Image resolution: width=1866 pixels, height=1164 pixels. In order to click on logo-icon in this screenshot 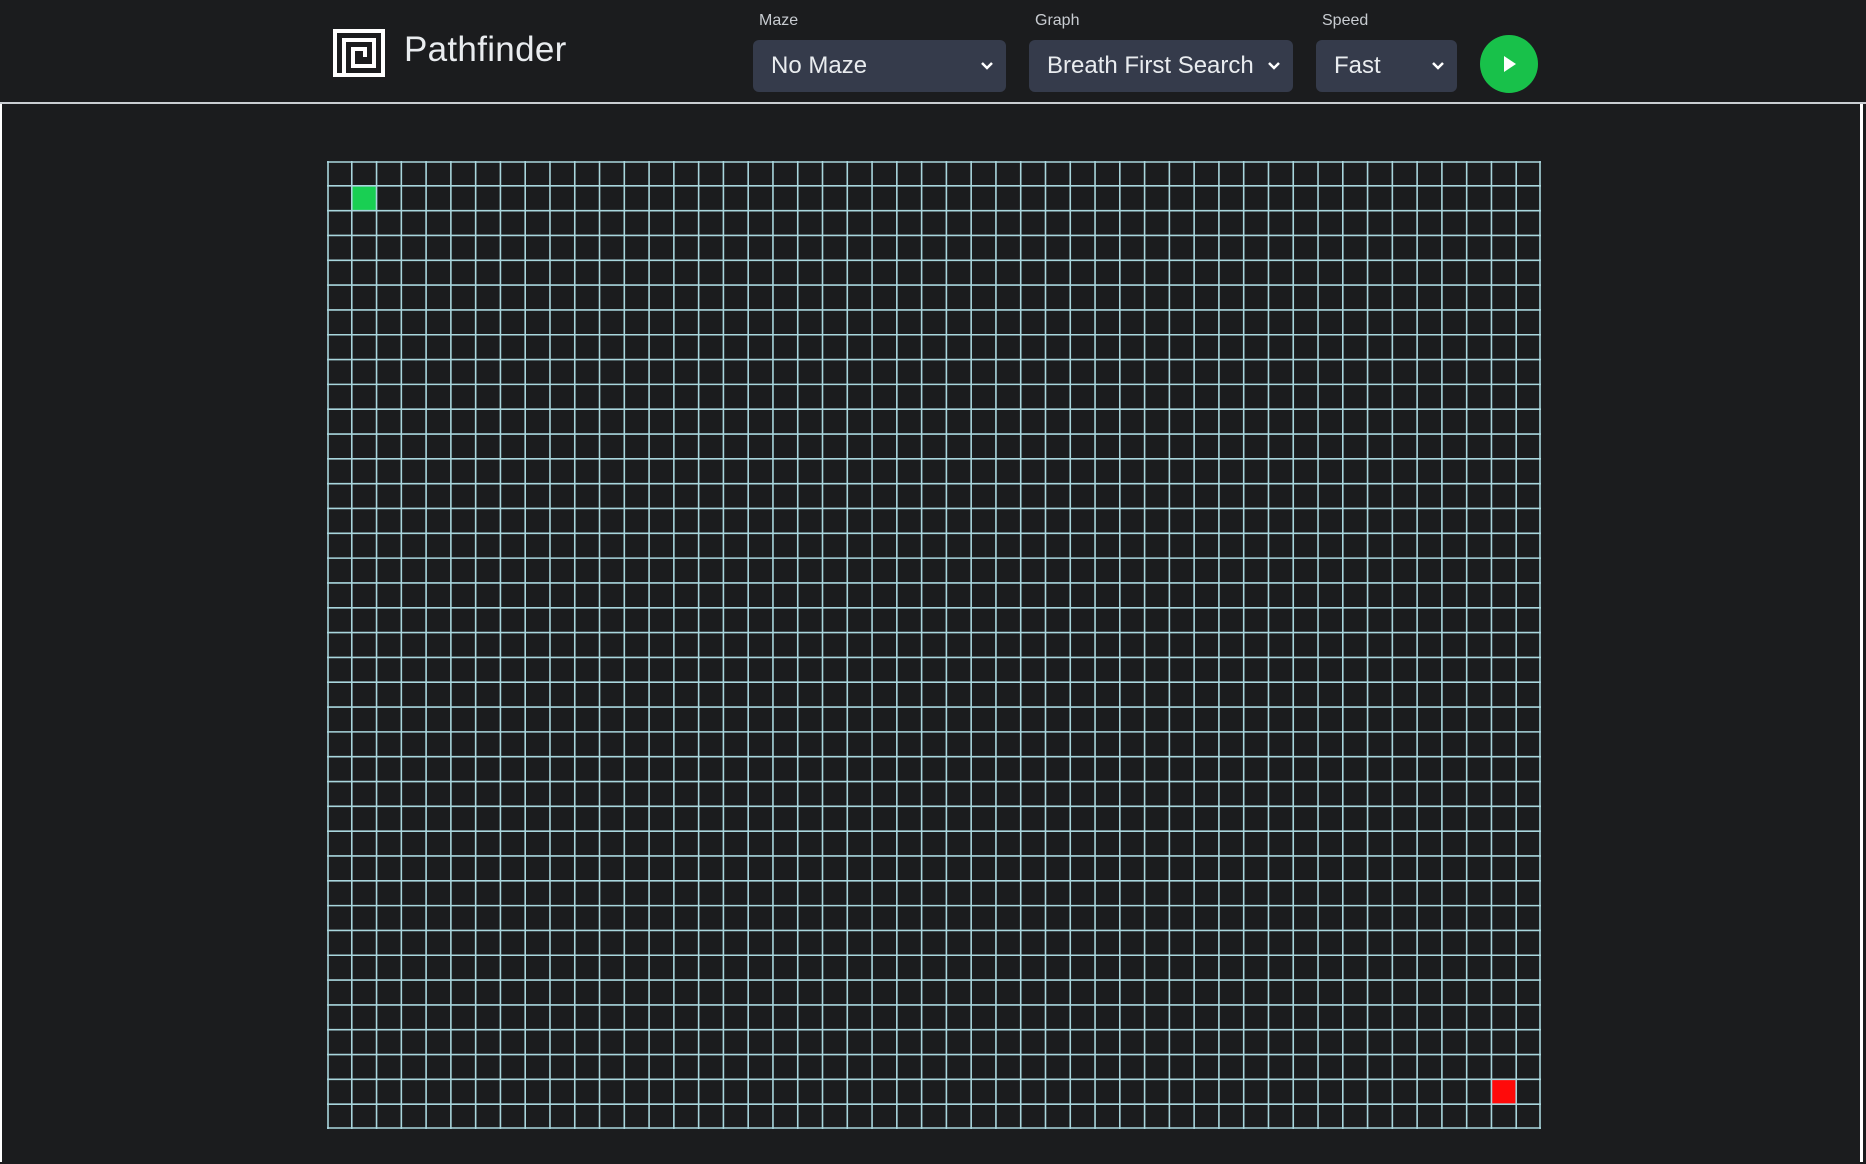, I will do `click(359, 53)`.